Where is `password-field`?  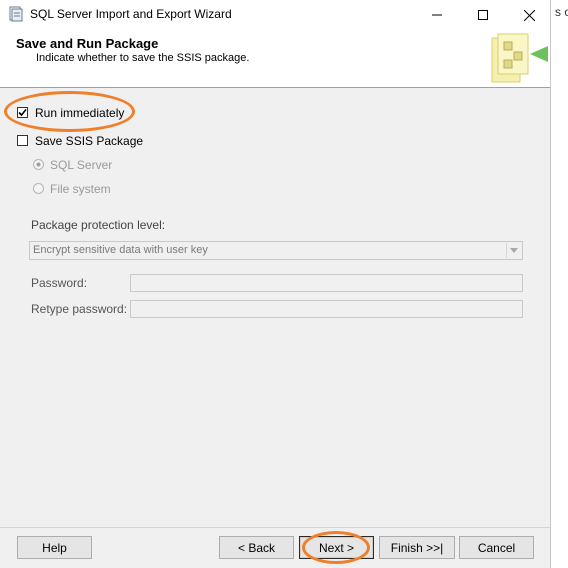 password-field is located at coordinates (326, 283).